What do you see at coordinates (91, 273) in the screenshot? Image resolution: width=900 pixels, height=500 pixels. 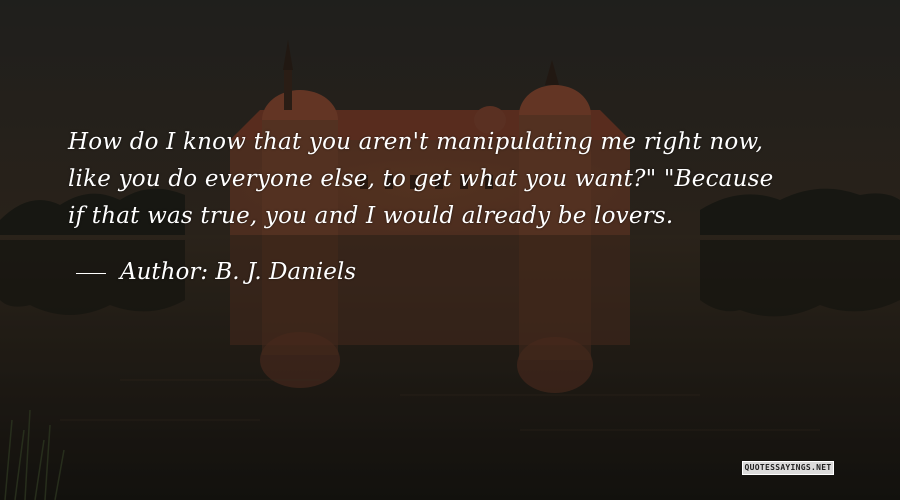 I see `author-dash` at bounding box center [91, 273].